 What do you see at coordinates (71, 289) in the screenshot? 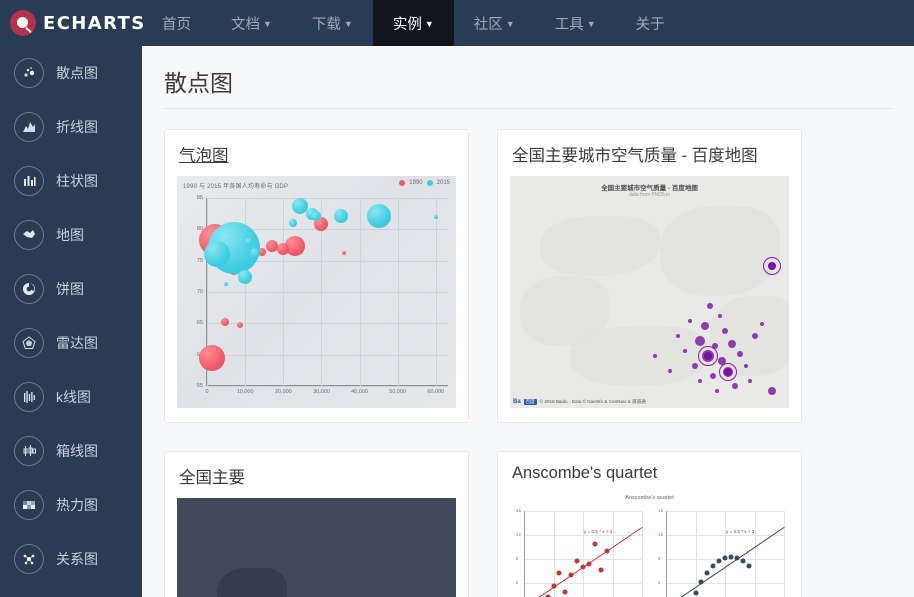
I see `sidebar-item-4: 饼图` at bounding box center [71, 289].